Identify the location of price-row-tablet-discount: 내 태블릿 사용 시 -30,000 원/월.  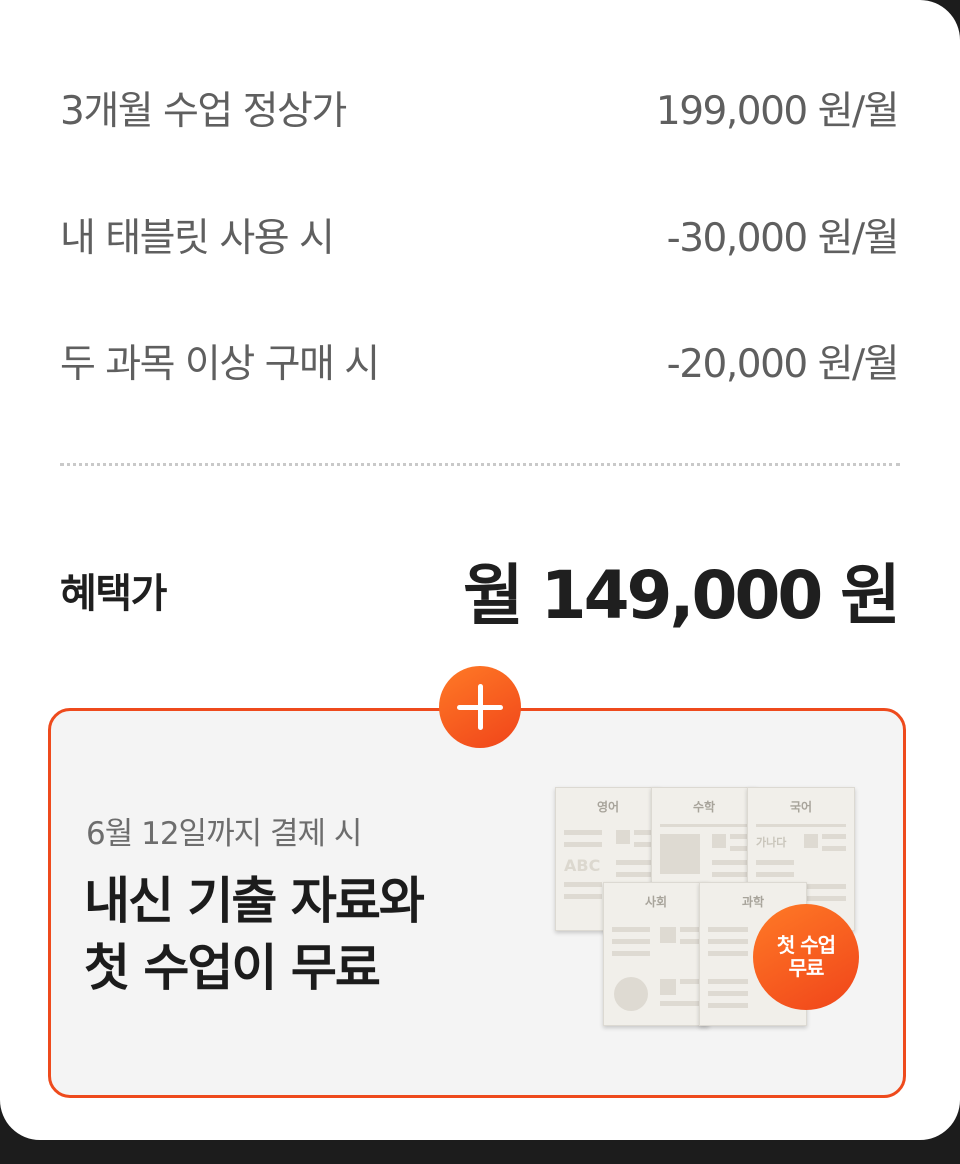
(480, 235).